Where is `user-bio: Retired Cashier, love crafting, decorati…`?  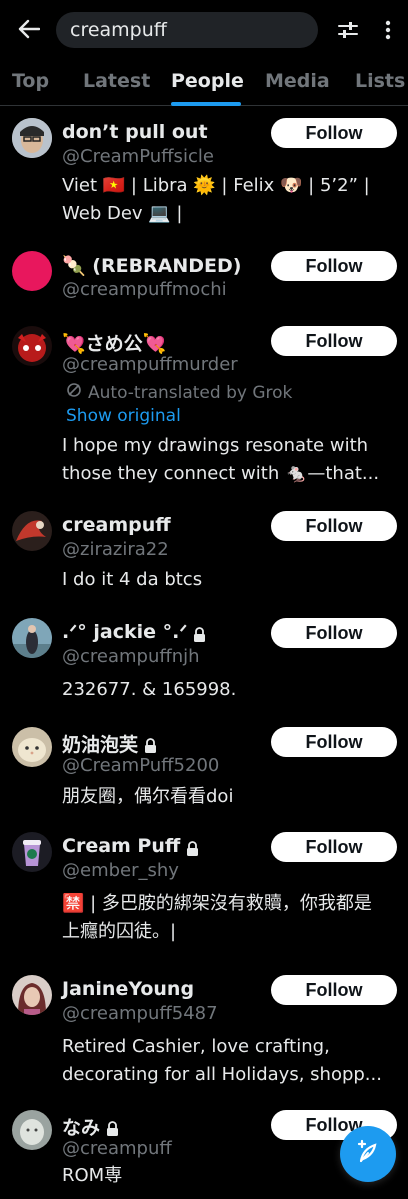 user-bio: Retired Cashier, love crafting, decorati… is located at coordinates (230, 1061).